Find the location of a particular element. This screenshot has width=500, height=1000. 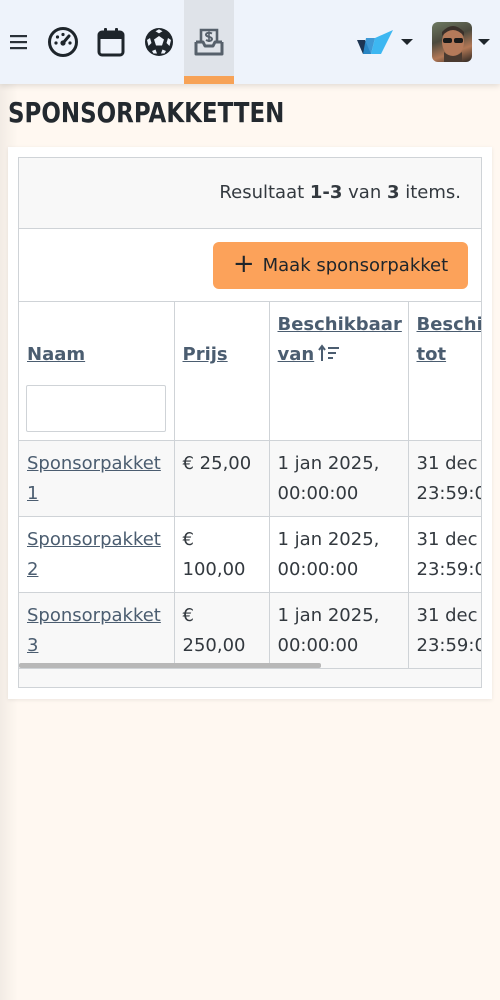

row-link: Sponsorpakket 3 is located at coordinates (94, 630).